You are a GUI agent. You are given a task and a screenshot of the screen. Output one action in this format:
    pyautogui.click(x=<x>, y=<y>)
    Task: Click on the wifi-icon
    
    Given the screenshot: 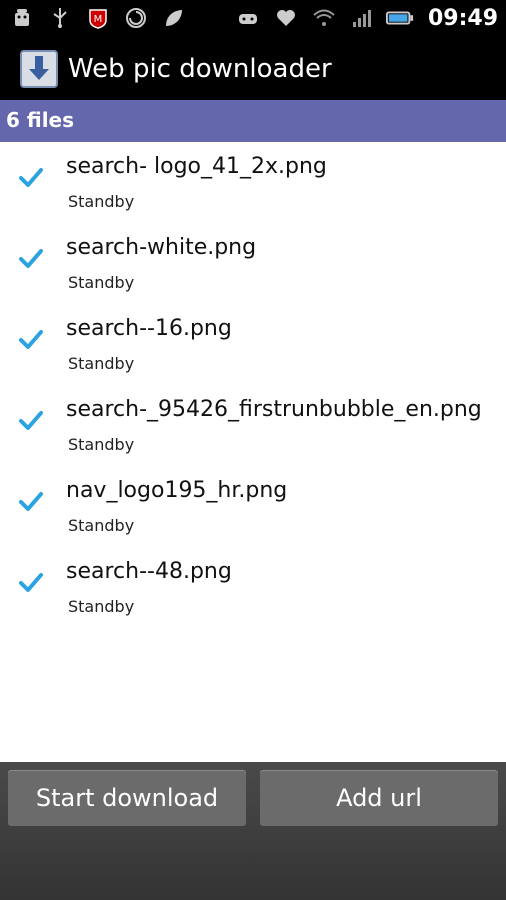 What is the action you would take?
    pyautogui.click(x=324, y=18)
    